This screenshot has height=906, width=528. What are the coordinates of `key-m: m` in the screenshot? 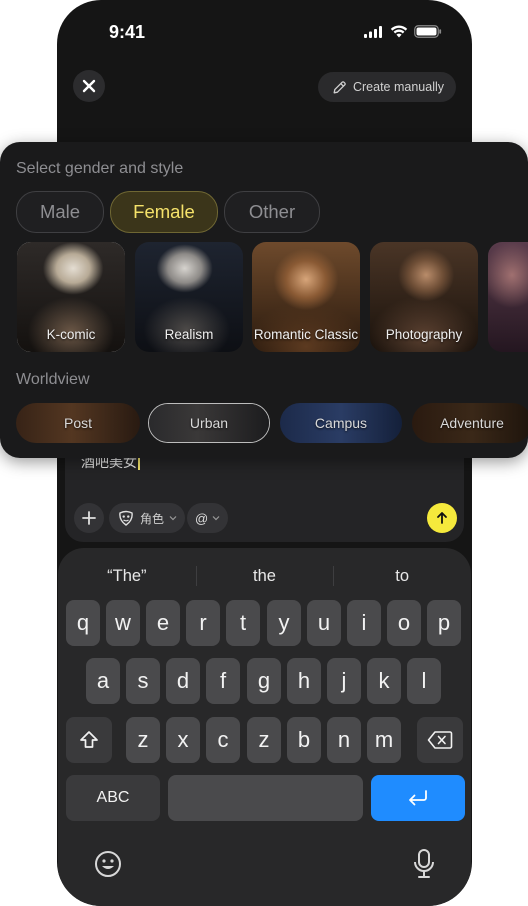 It's located at (384, 740).